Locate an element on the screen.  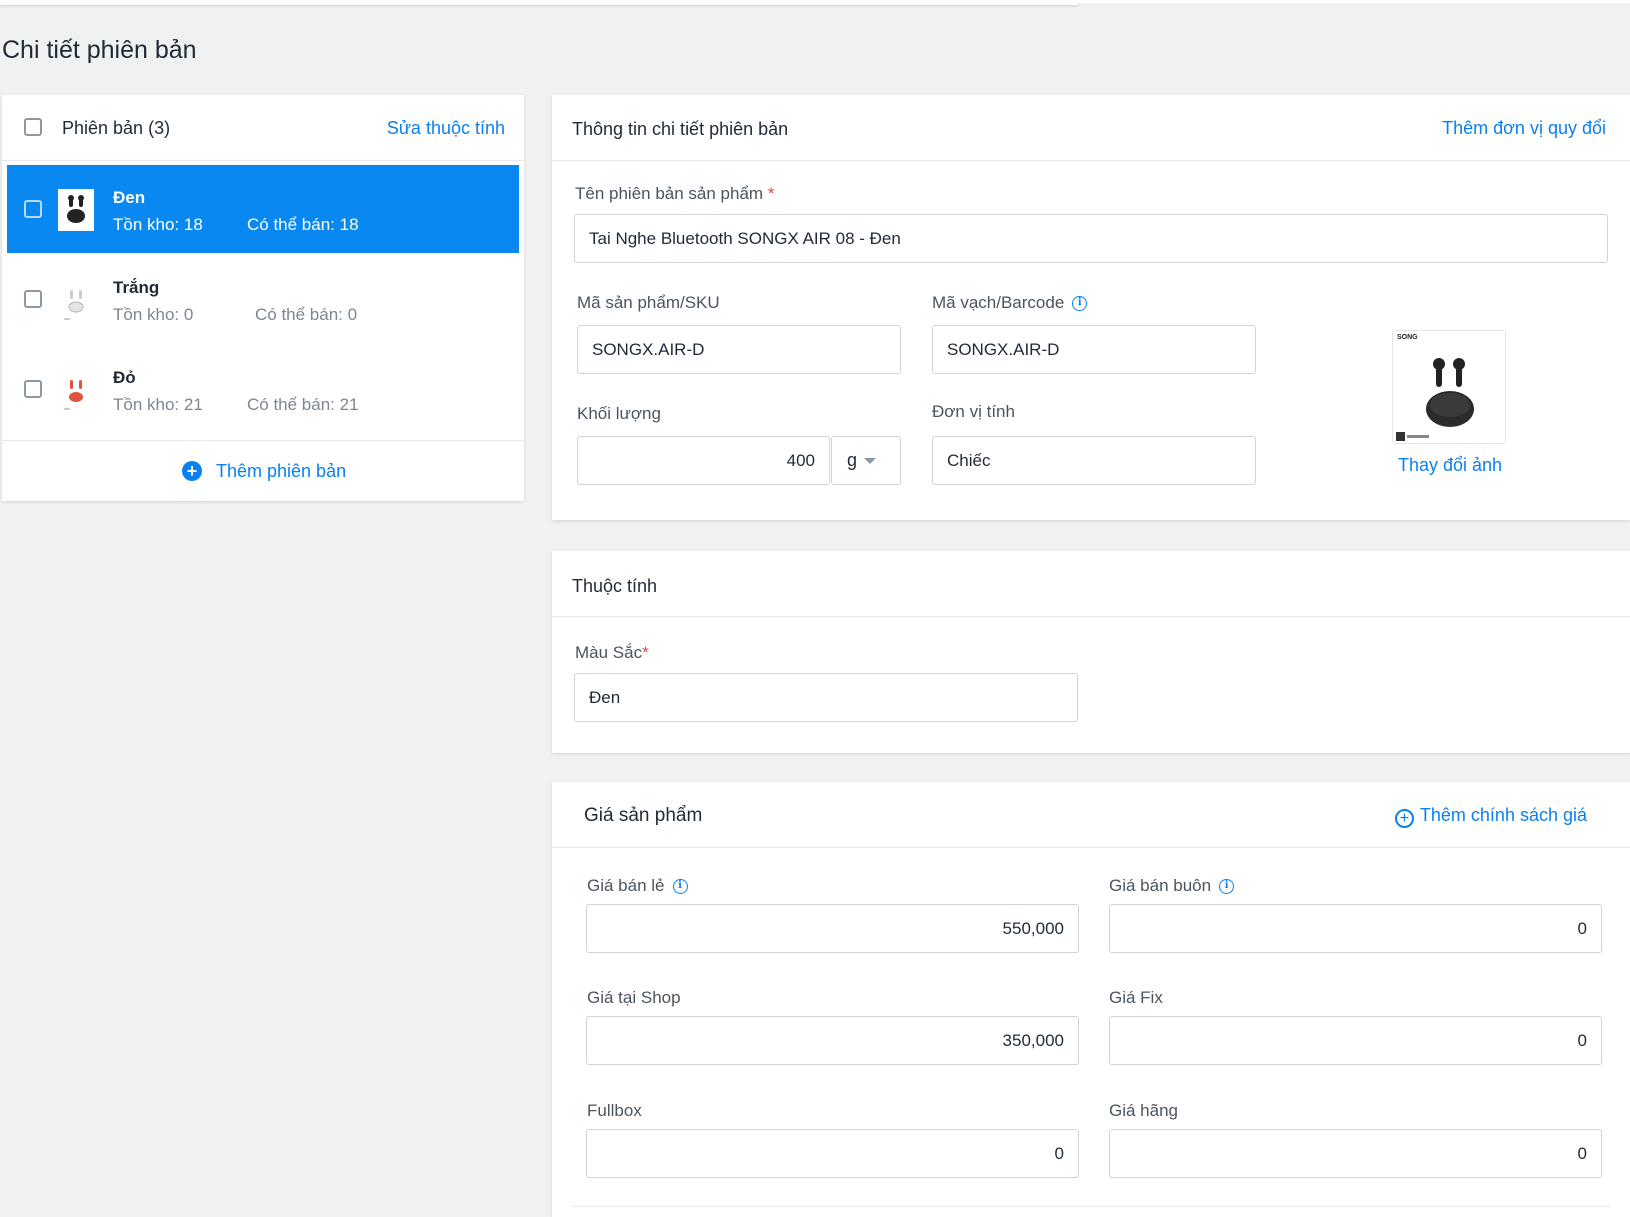
fullbox-price-label: Fullbox is located at coordinates (614, 1110).